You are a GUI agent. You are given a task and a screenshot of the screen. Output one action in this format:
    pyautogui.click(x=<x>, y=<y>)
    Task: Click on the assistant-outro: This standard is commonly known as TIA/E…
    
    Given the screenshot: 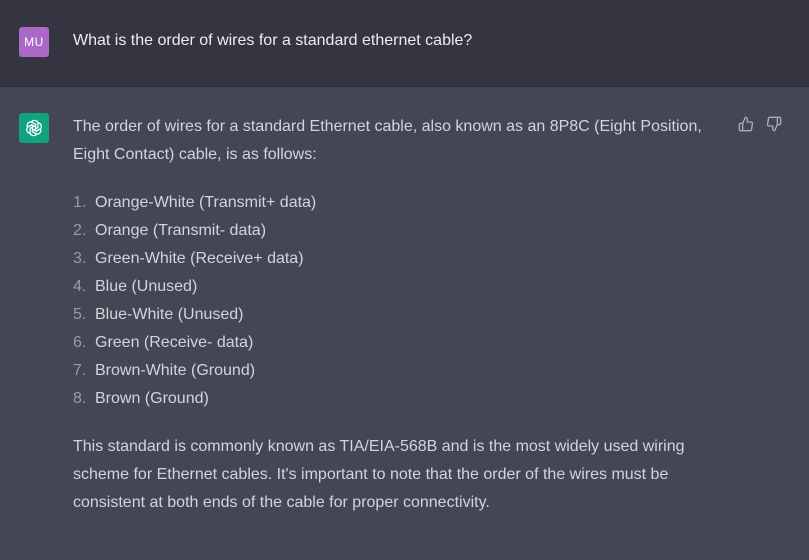 What is the action you would take?
    pyautogui.click(x=379, y=474)
    